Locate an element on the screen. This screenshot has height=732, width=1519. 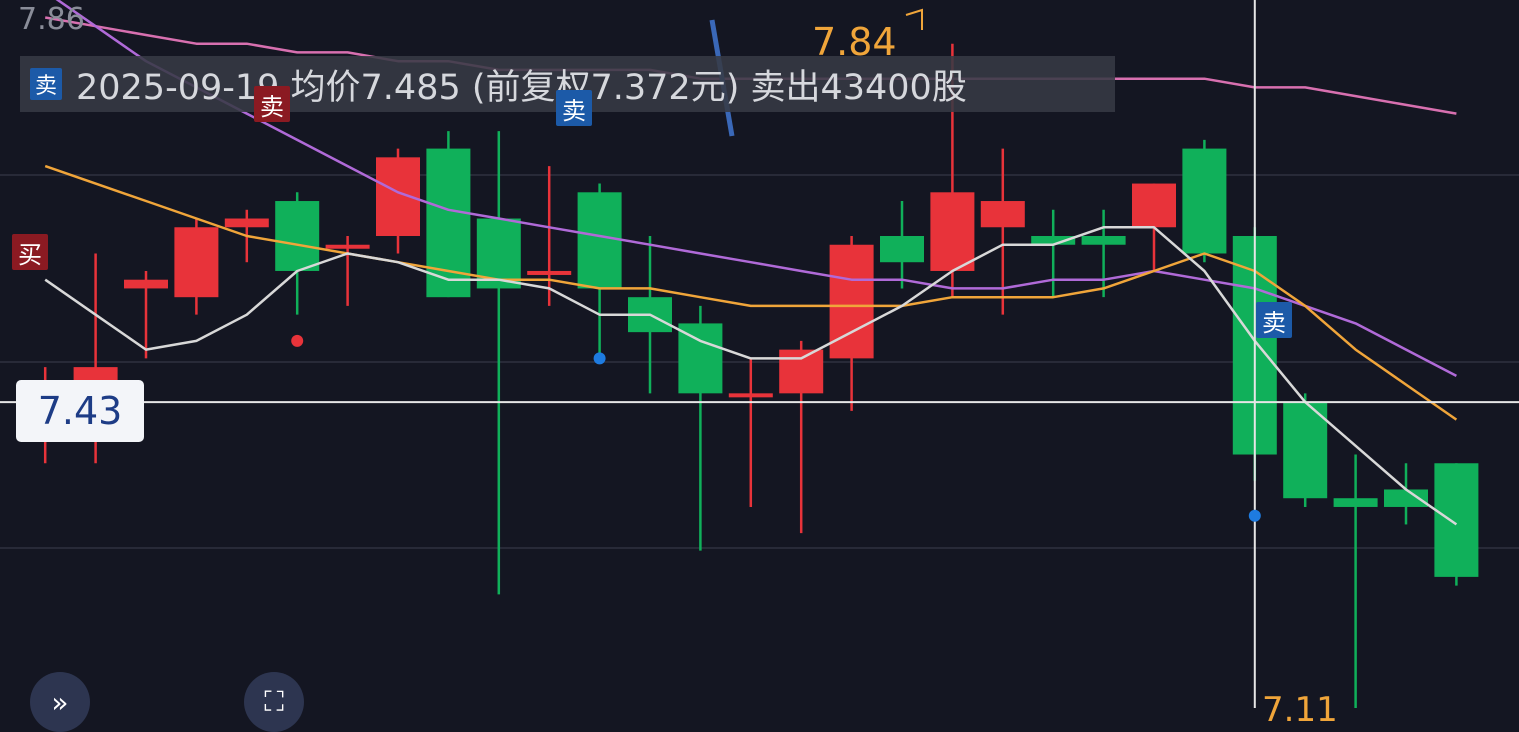
y-axis-top-label: 7.86 is located at coordinates (51, 19).